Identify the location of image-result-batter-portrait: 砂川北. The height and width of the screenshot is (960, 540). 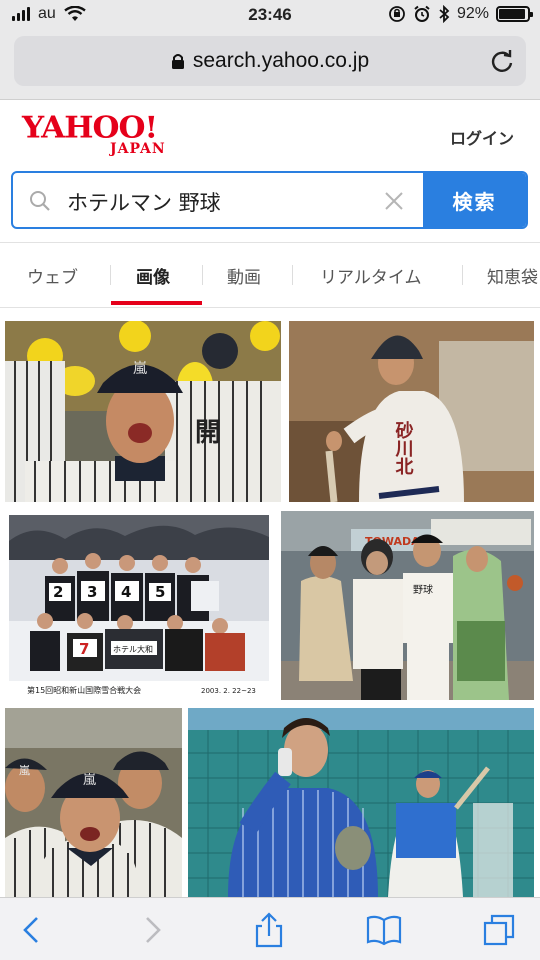
(411, 411).